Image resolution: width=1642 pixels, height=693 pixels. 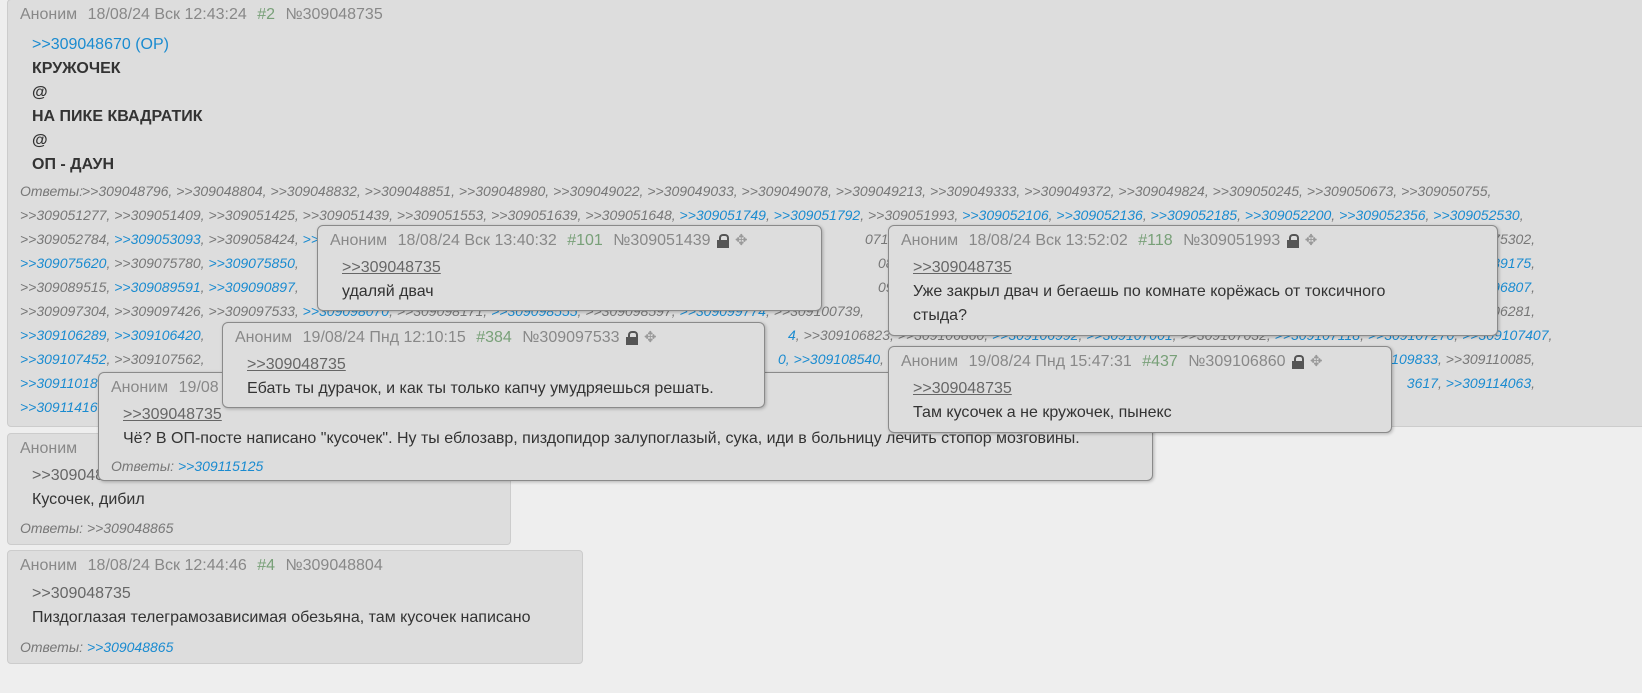 I want to click on reply-link: >>309108540, so click(x=837, y=359).